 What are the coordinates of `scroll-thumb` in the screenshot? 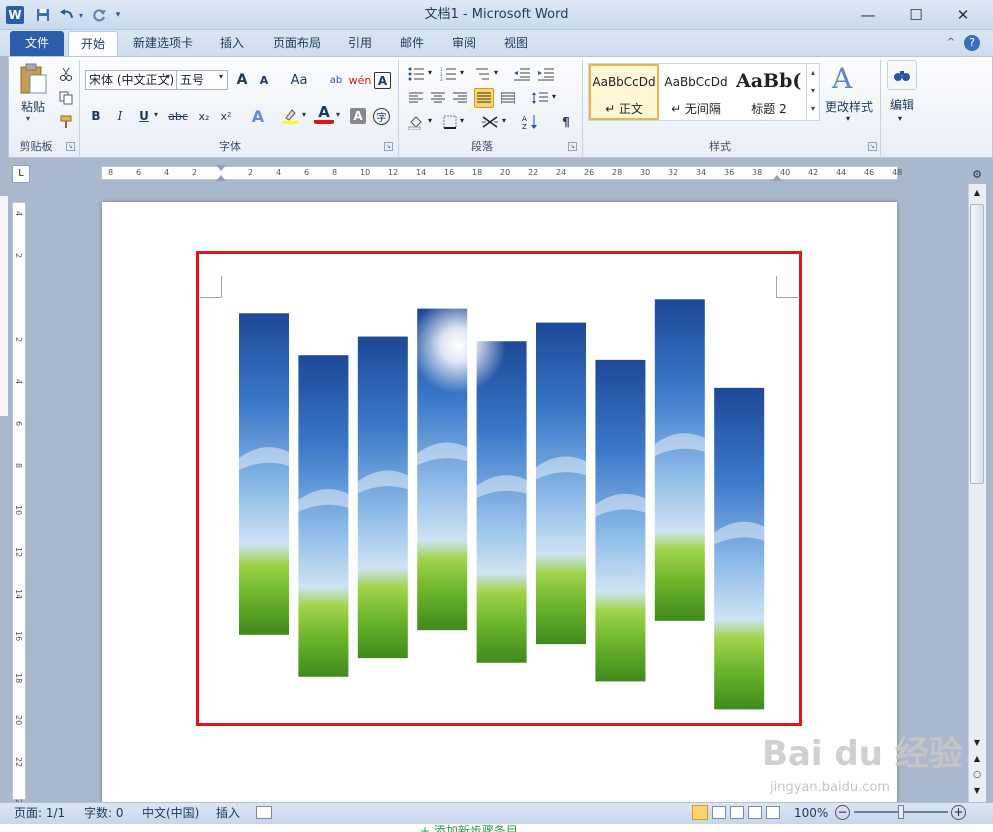 It's located at (977, 344).